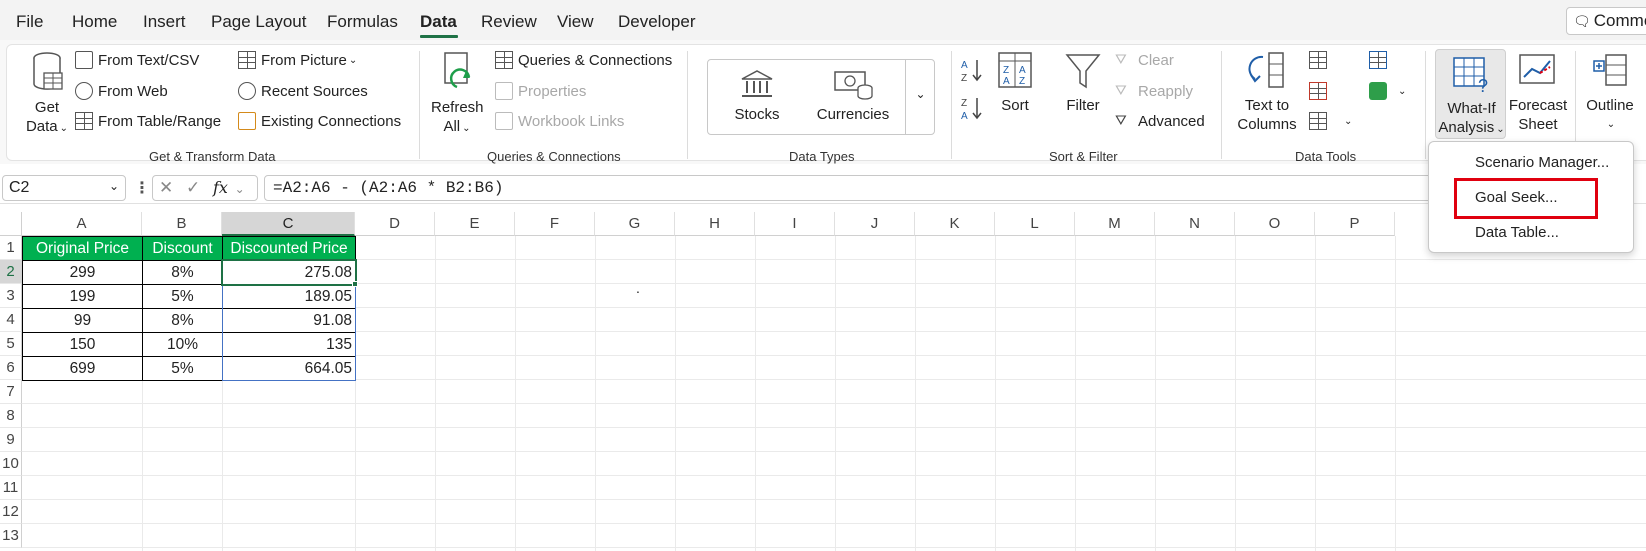 This screenshot has height=551, width=1646. I want to click on row-header-9: 9, so click(11, 440).